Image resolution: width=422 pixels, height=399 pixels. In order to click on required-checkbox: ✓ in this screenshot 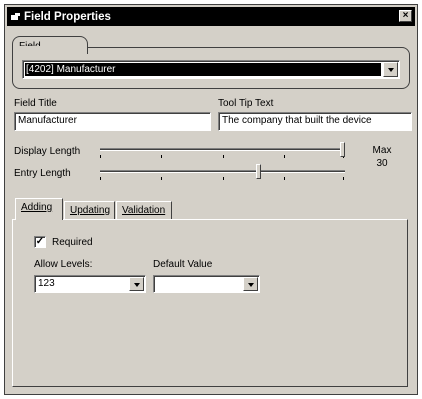, I will do `click(40, 242)`.